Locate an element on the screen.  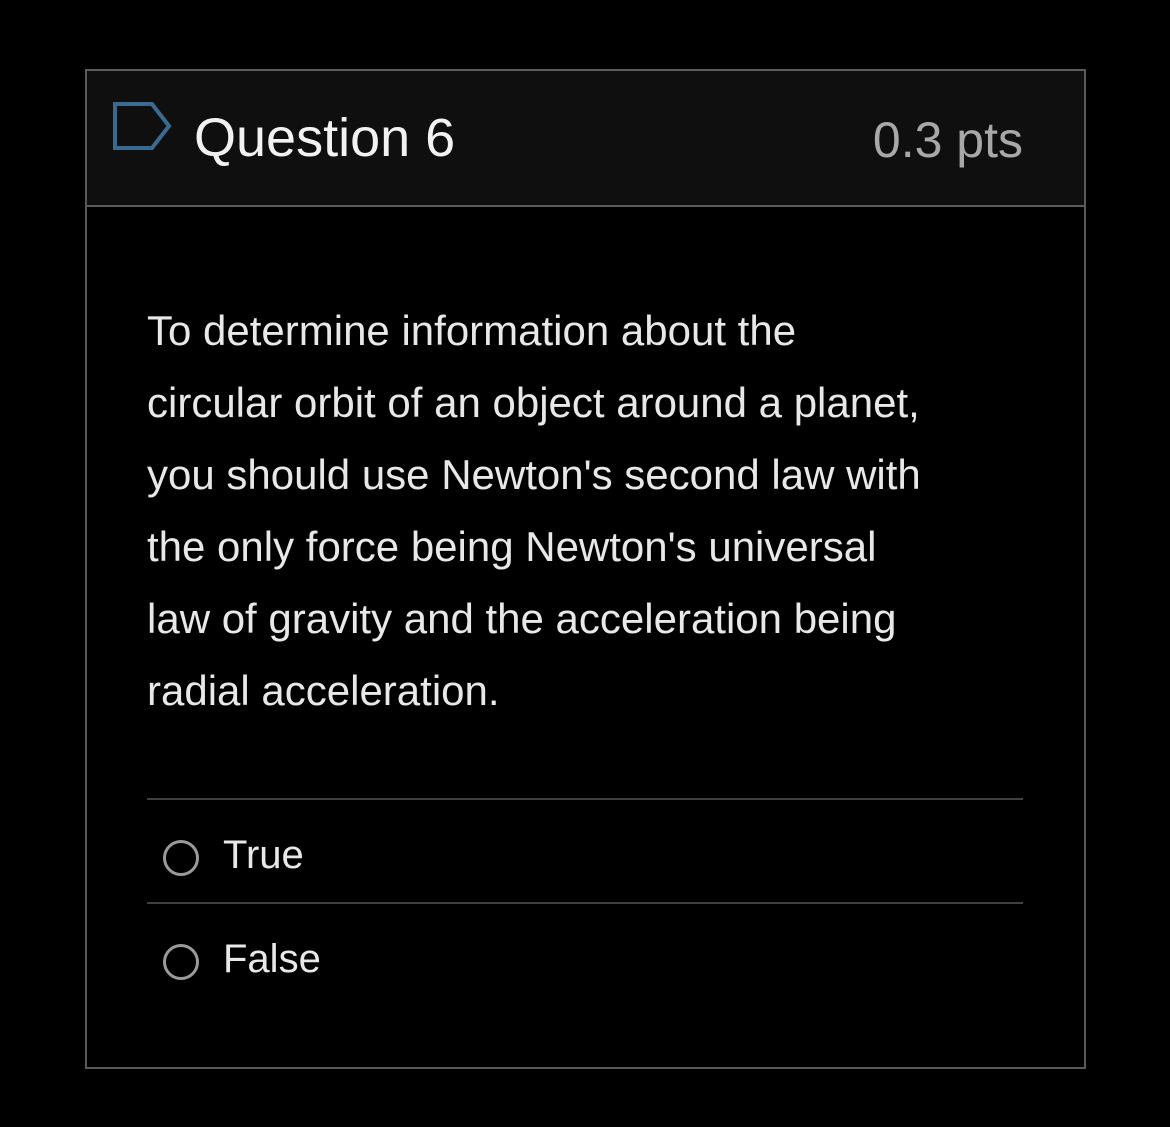
answer-label-true: True is located at coordinates (263, 855).